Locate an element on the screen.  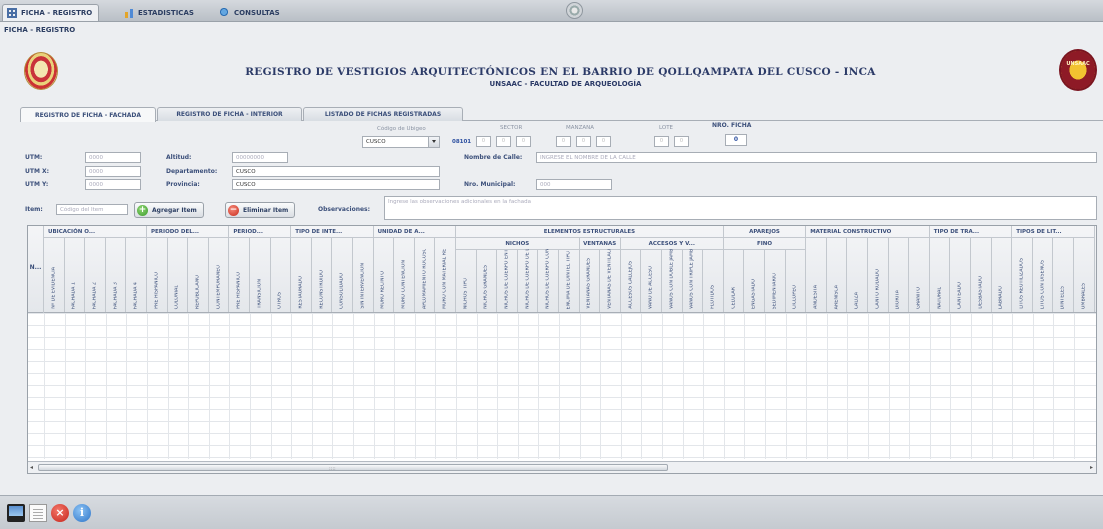
column-header: GRANITO is located at coordinates (919, 275).